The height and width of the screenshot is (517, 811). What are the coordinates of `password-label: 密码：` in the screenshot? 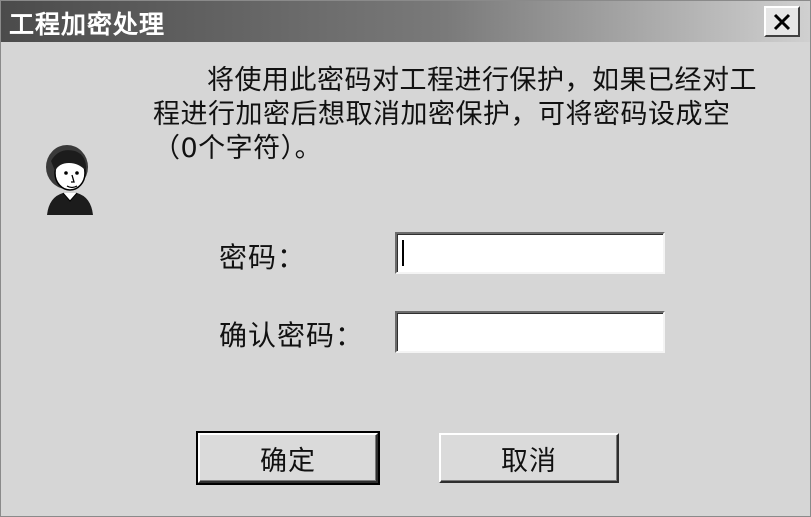 It's located at (263, 257).